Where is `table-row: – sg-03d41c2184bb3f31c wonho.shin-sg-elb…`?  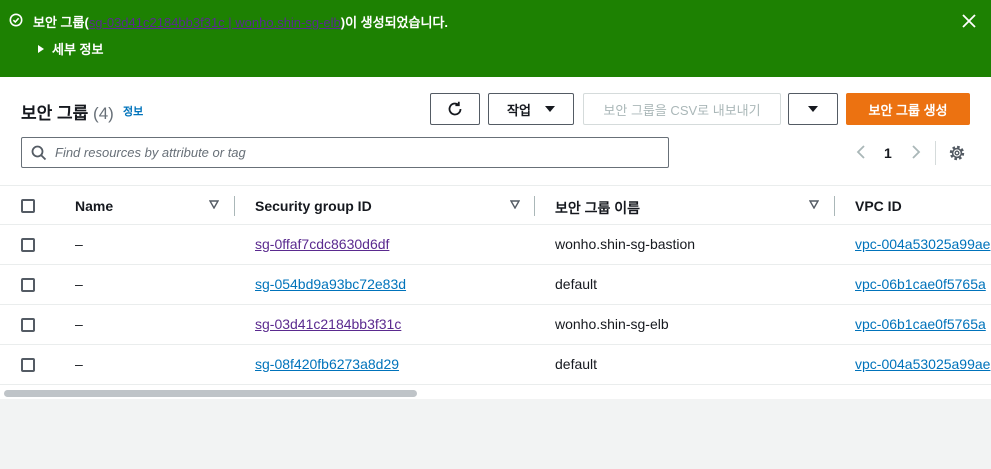 table-row: – sg-03d41c2184bb3f31c wonho.shin-sg-elb… is located at coordinates (495, 325).